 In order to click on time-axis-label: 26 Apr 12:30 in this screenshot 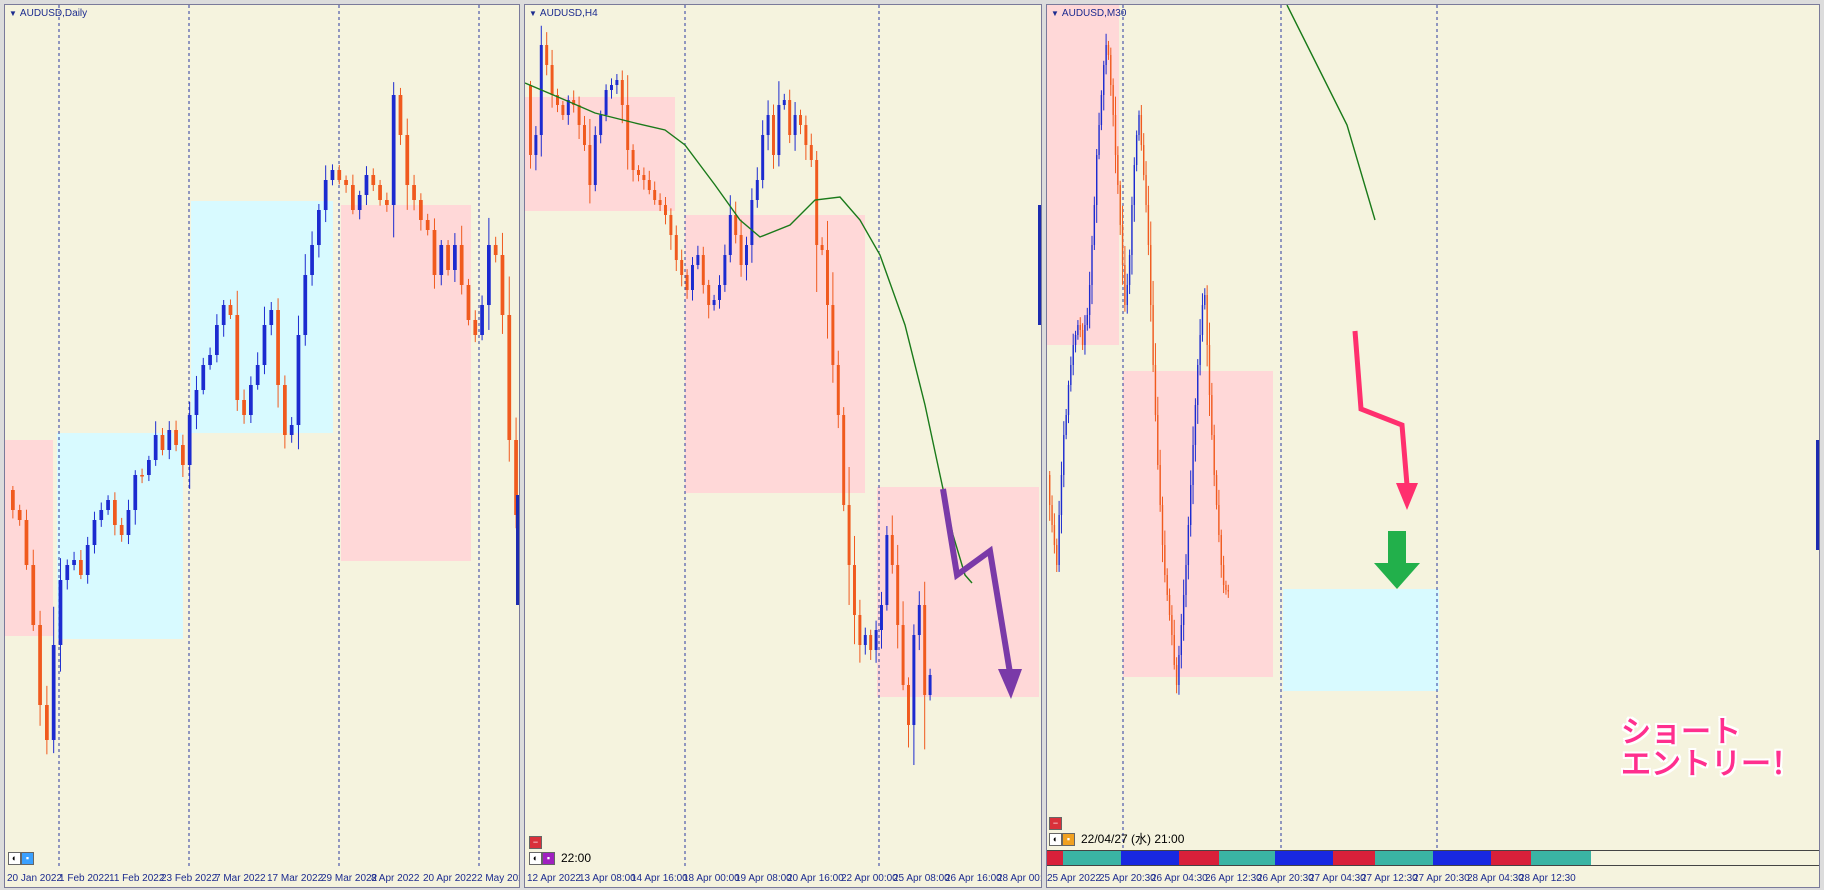, I will do `click(1233, 878)`.